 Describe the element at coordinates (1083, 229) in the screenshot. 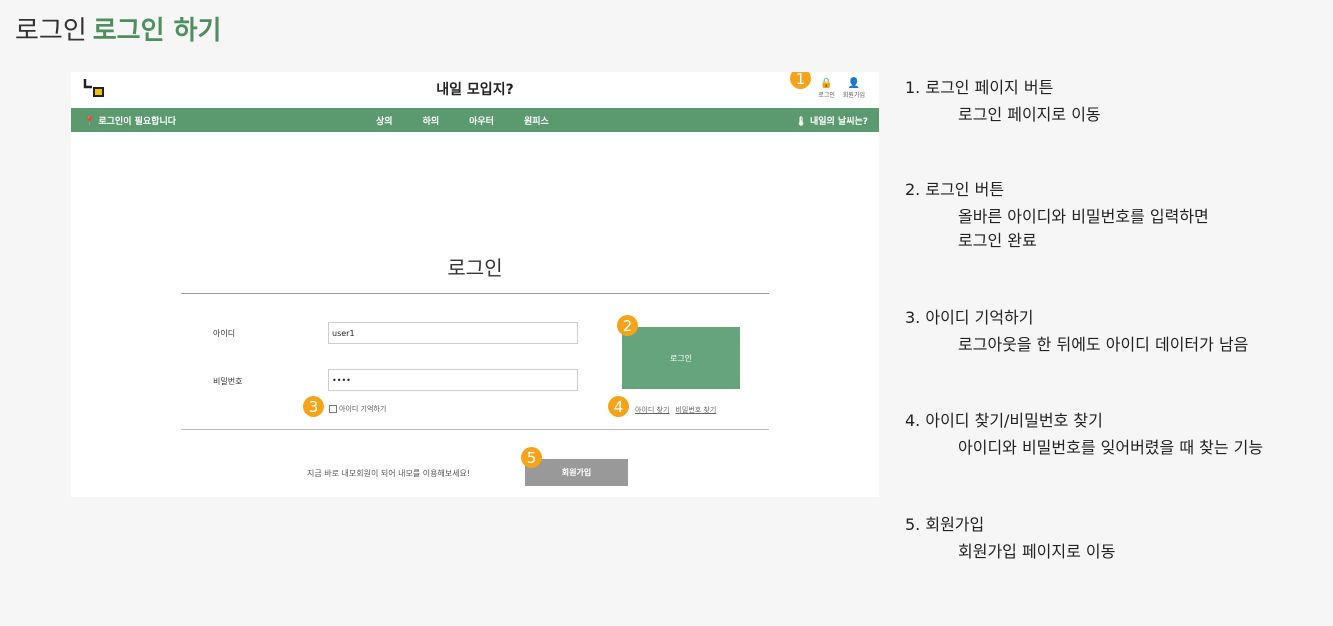

I see `note-2-desc: 올바른 아이디와 비밀번호를 입력하면 로그인 완료` at that location.